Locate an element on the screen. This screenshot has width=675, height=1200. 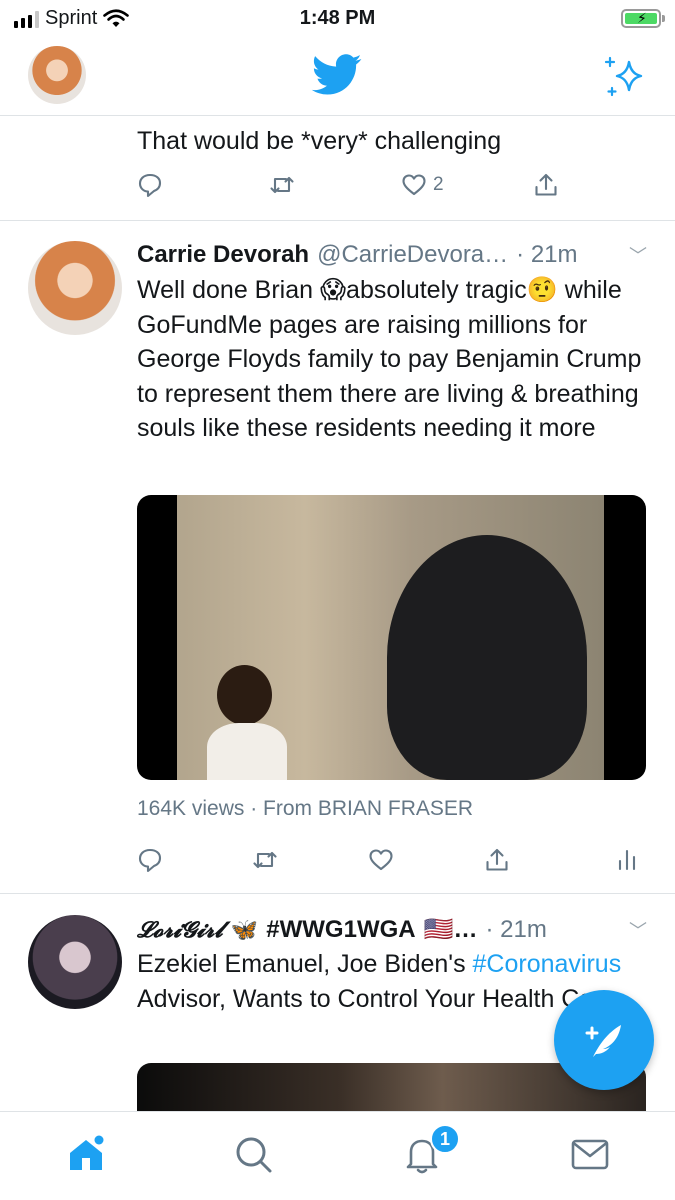
compose-feather-icon is located at coordinates (603, 1041).